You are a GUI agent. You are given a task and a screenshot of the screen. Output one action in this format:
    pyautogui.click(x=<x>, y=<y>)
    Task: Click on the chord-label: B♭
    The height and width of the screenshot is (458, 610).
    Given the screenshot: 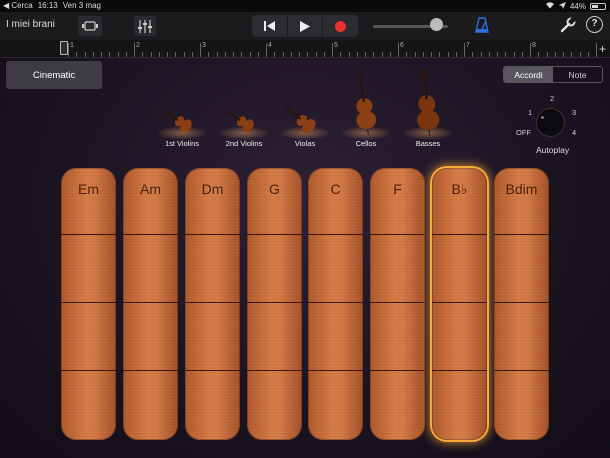 What is the action you would take?
    pyautogui.click(x=459, y=189)
    